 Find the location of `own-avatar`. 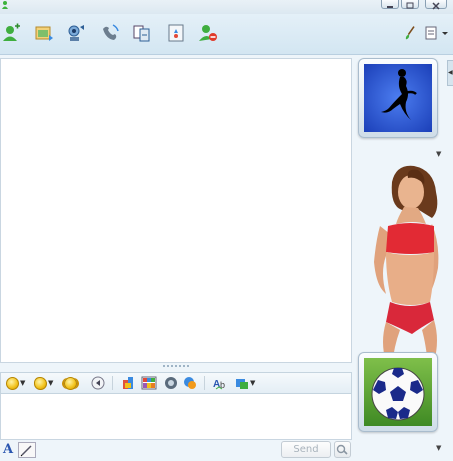

own-avatar is located at coordinates (398, 392).